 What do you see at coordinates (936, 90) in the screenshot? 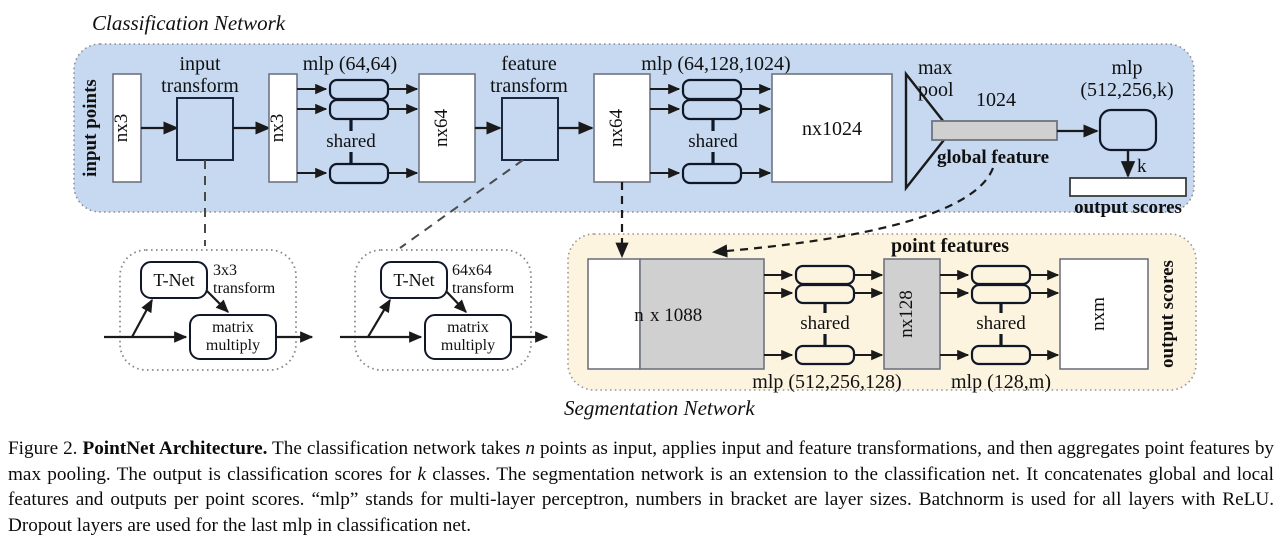
I see `max-pool-label-line2: pool` at bounding box center [936, 90].